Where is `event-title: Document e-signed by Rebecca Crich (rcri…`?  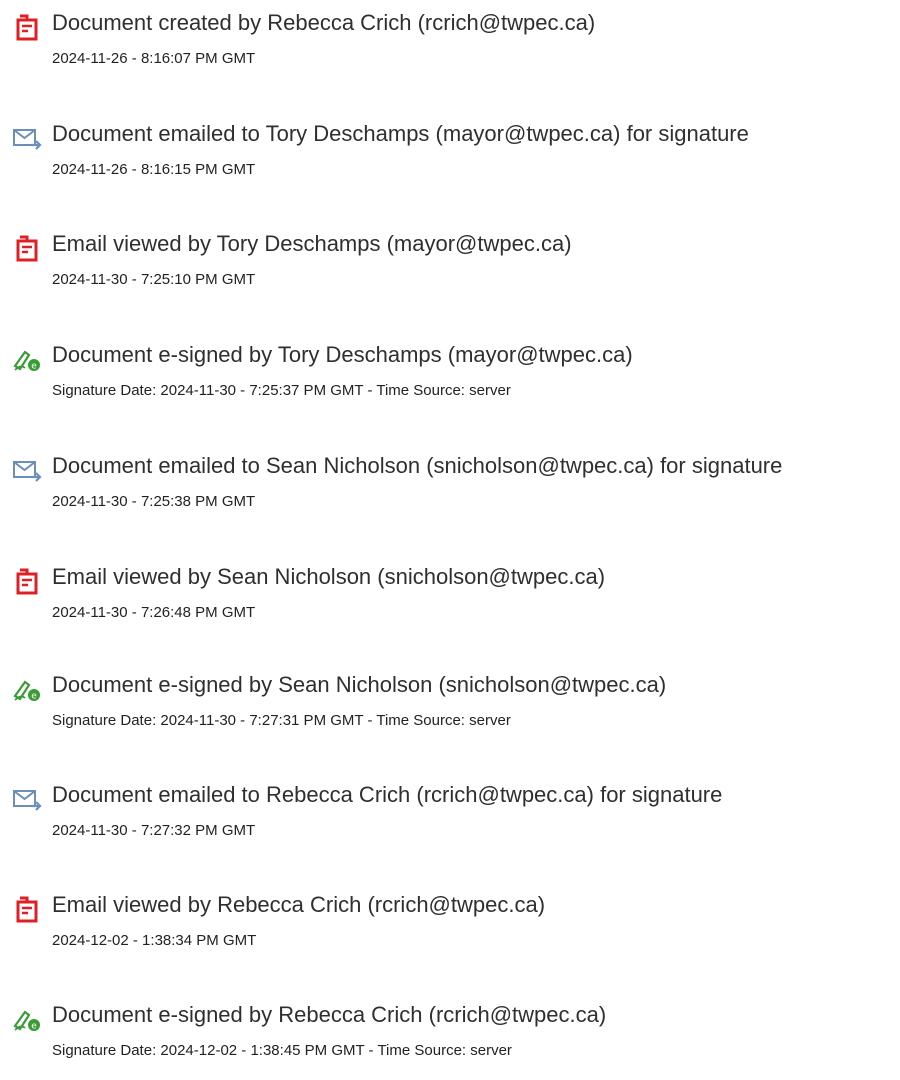 event-title: Document e-signed by Rebecca Crich (rcri… is located at coordinates (329, 1014).